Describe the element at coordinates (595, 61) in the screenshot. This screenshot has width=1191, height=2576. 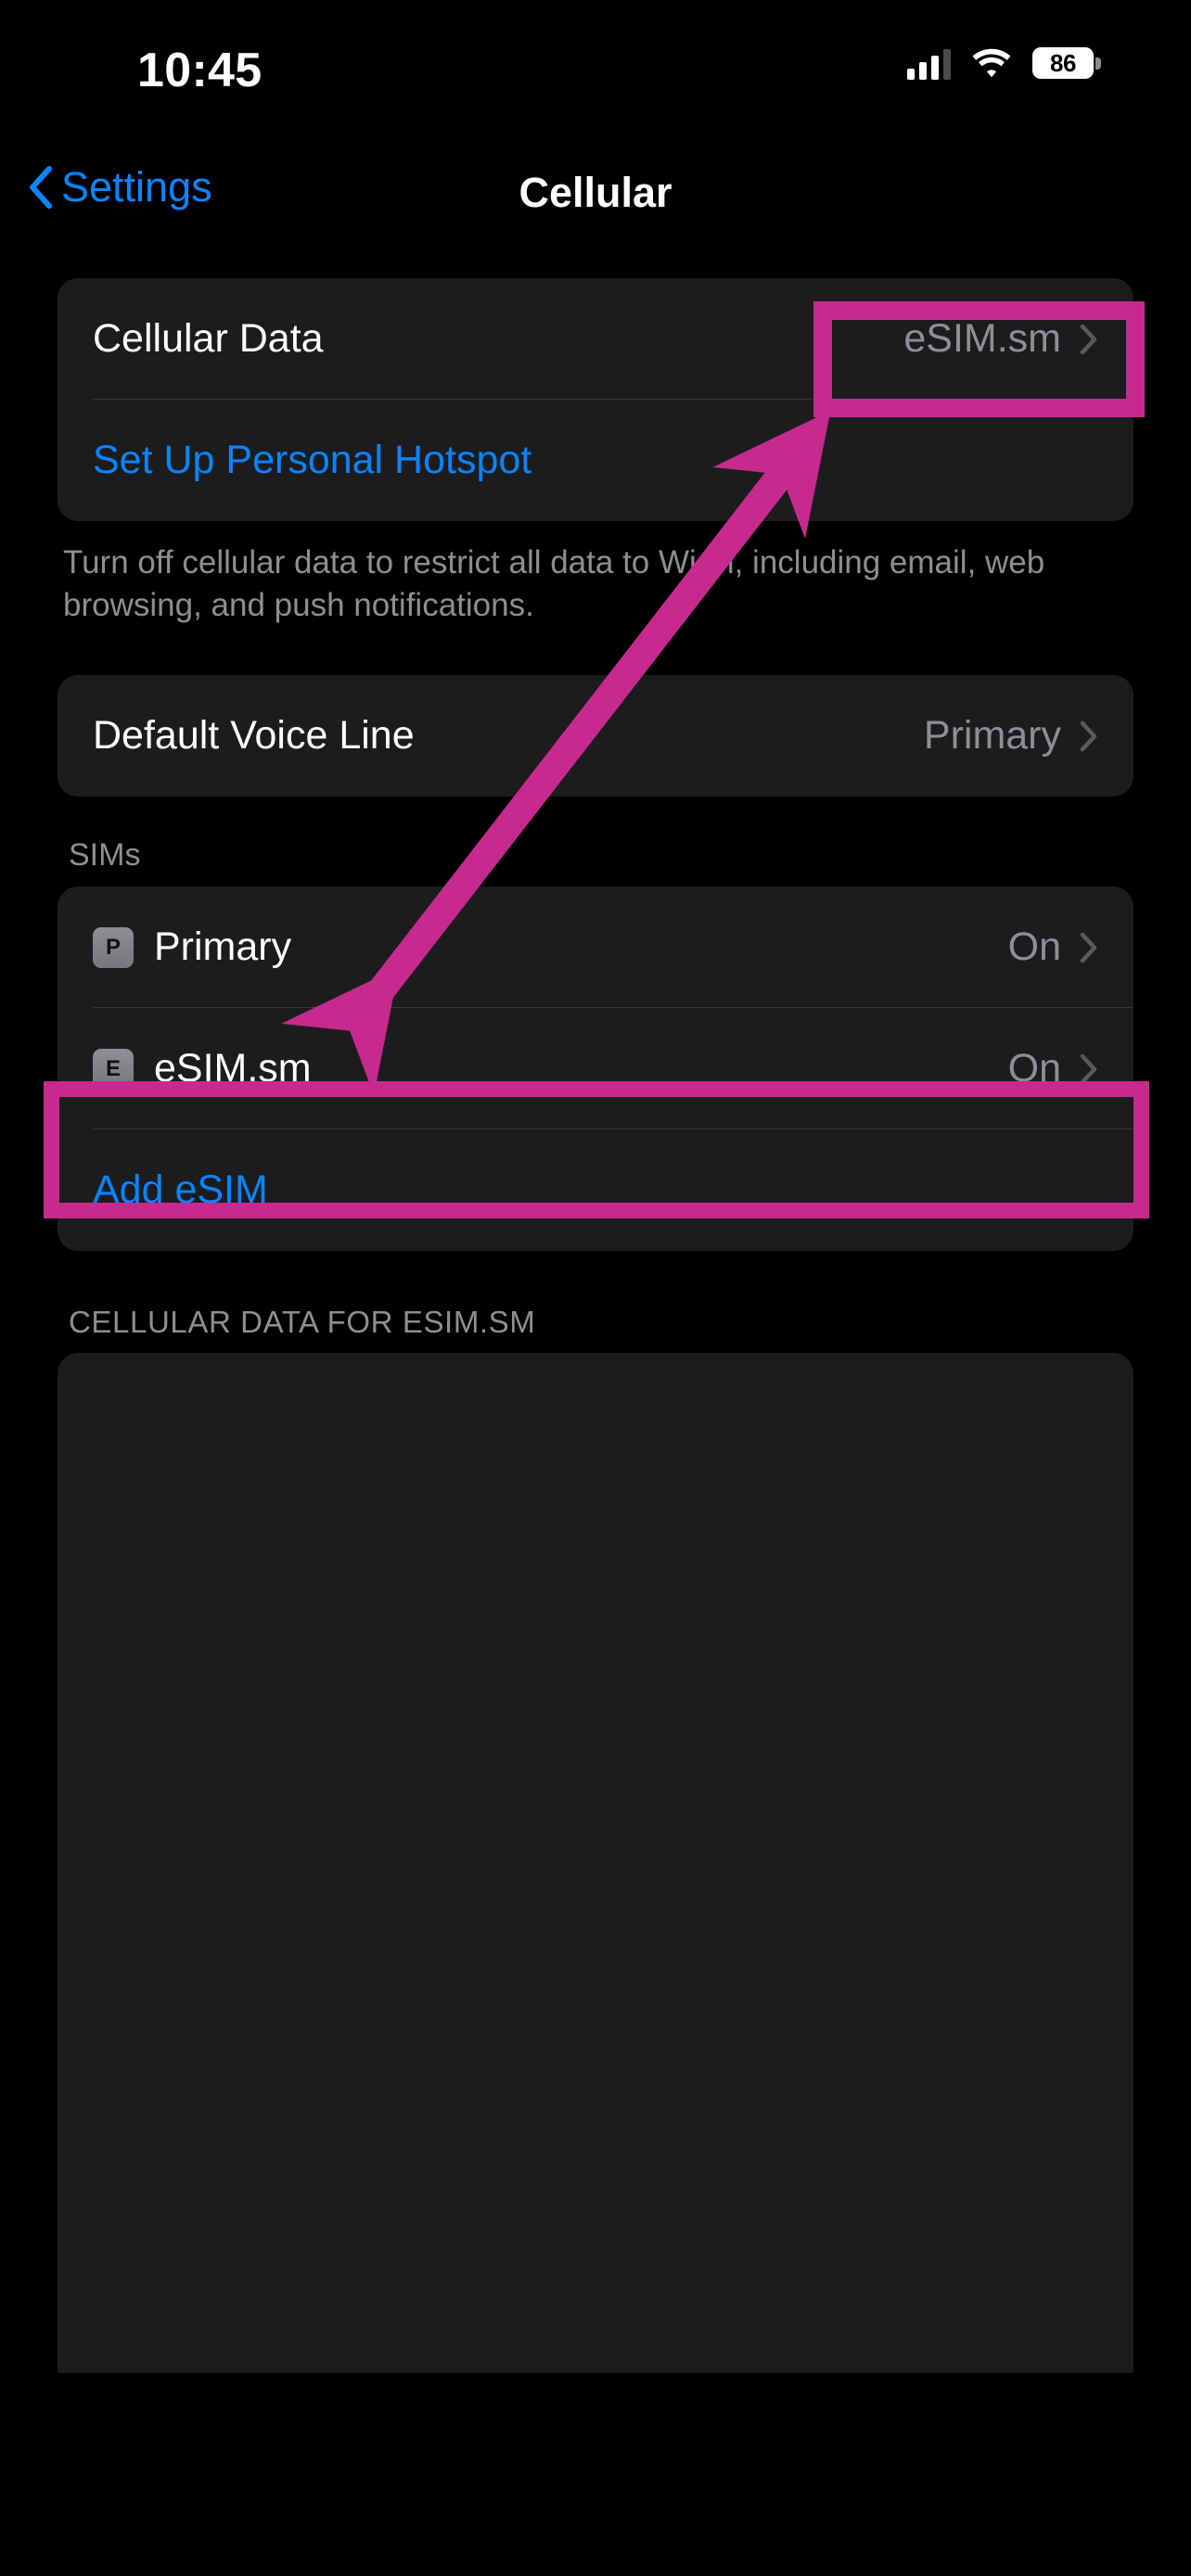
I see `status-bar: 10:45 86` at that location.